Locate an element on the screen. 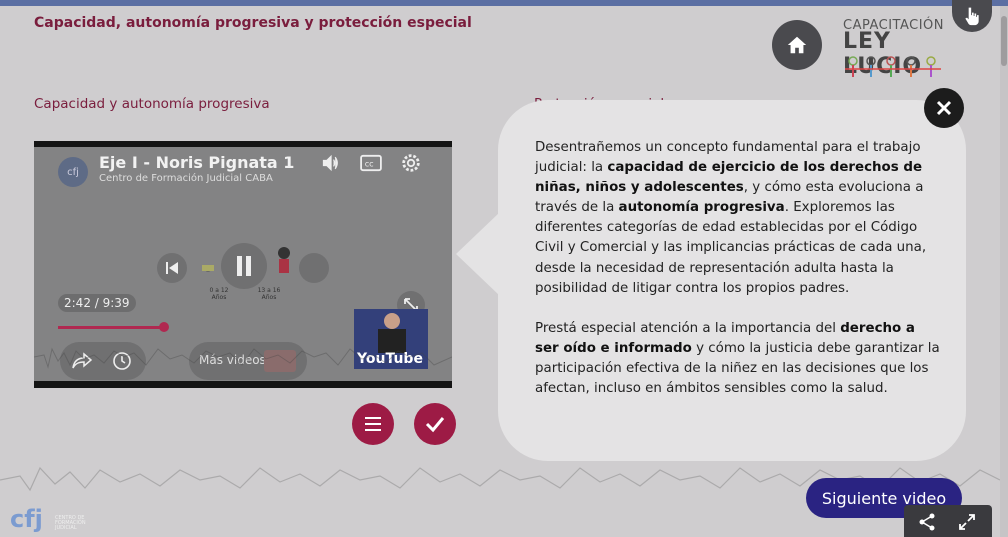 This screenshot has width=1008, height=537. prev-icon is located at coordinates (172, 268).